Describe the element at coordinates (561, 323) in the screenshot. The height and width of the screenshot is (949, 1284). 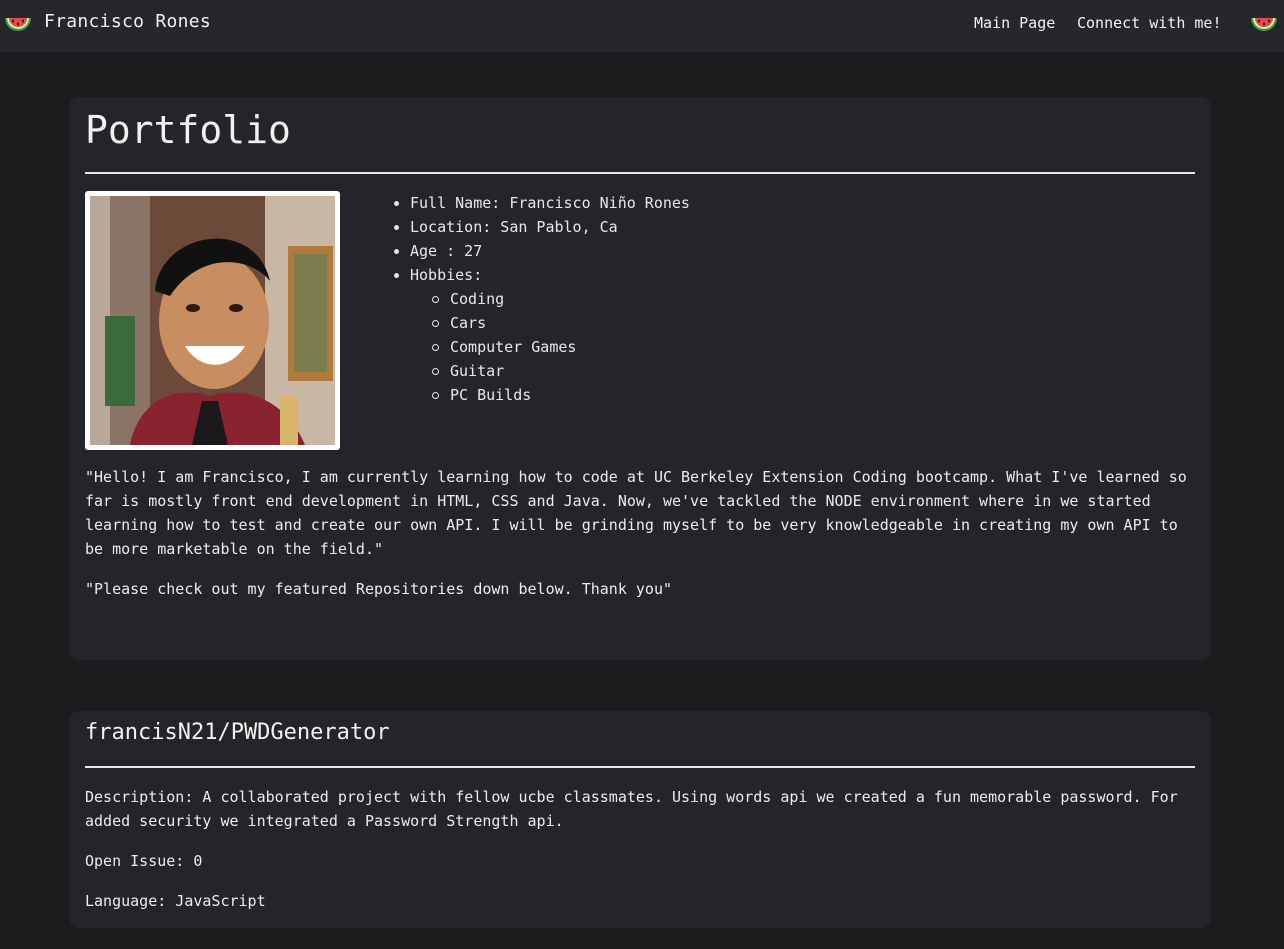
I see `hobby-item: Cars` at that location.